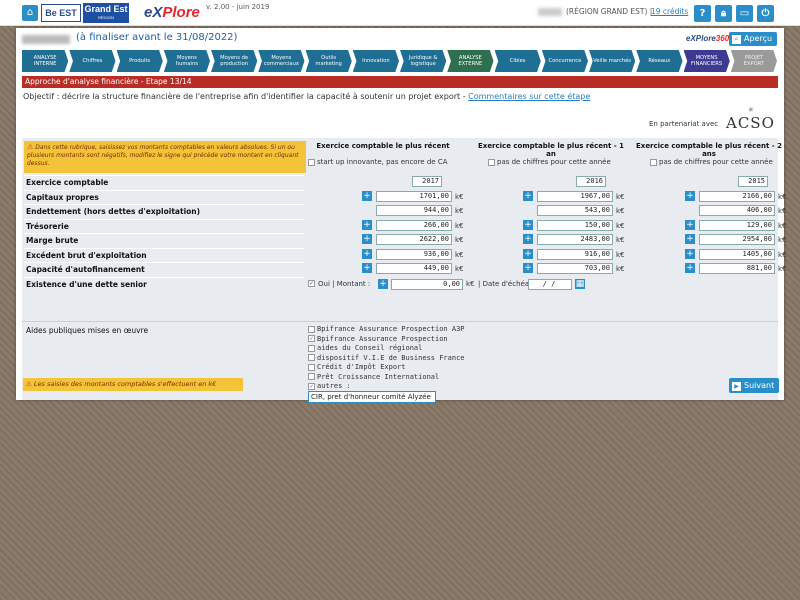 This screenshot has height=600, width=800. I want to click on dette-montant-input: 0,00, so click(427, 284).